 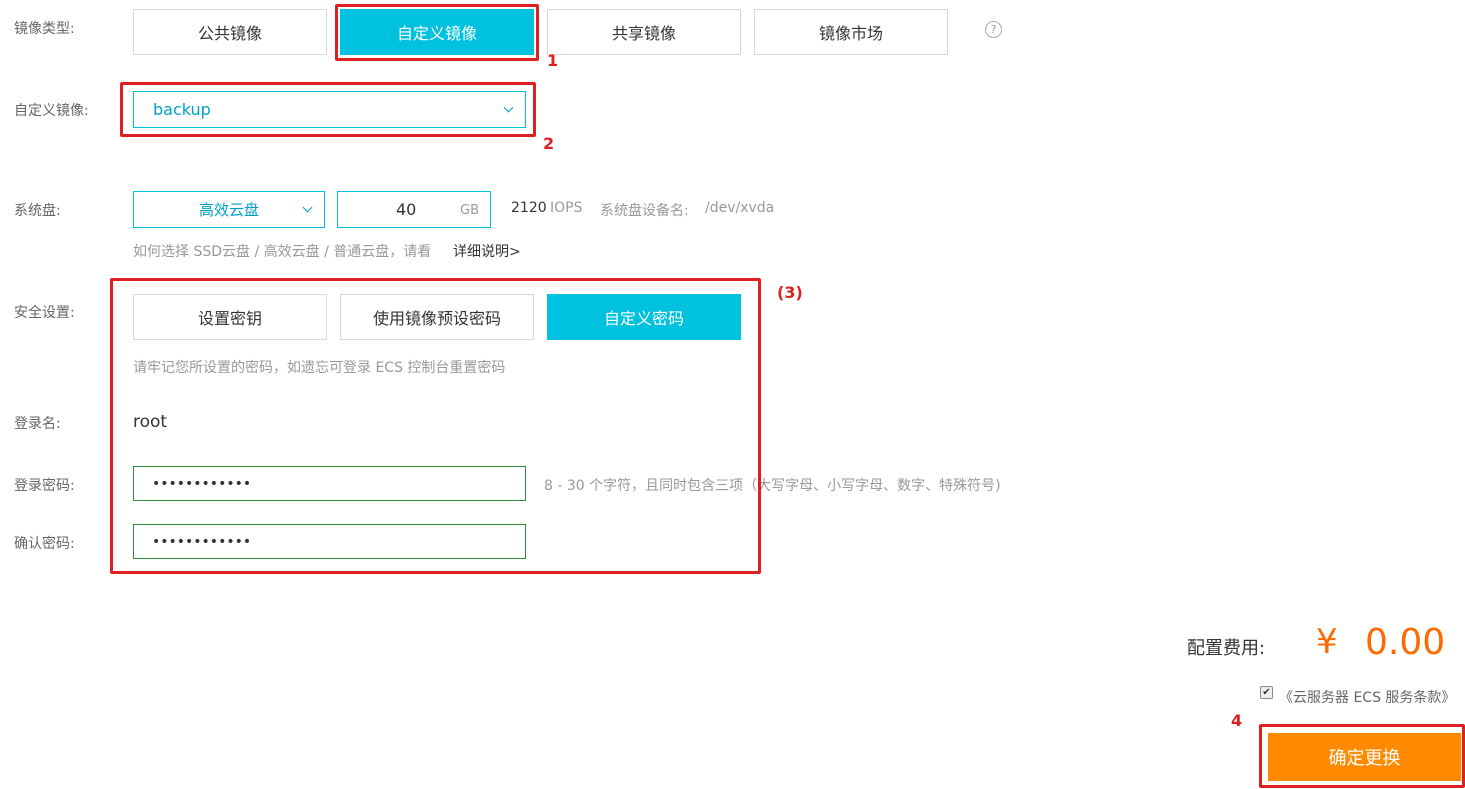 What do you see at coordinates (993, 29) in the screenshot?
I see `question-circle-icon: ?` at bounding box center [993, 29].